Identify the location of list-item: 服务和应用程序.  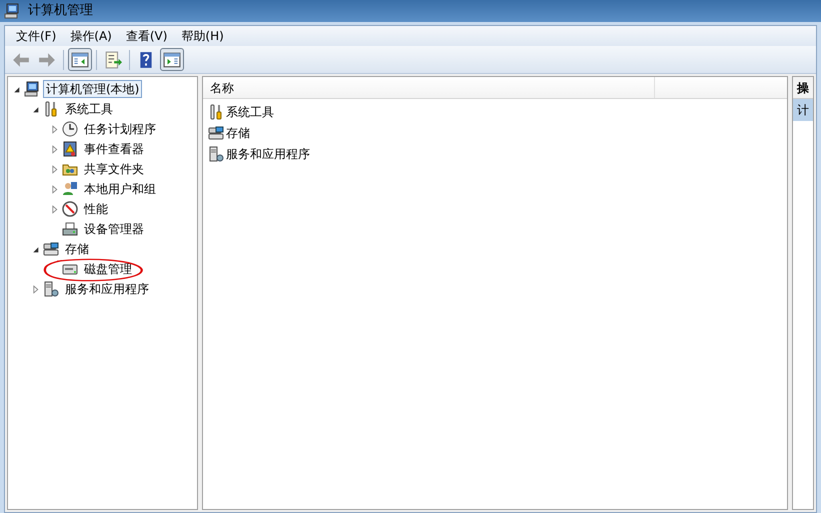
(268, 153).